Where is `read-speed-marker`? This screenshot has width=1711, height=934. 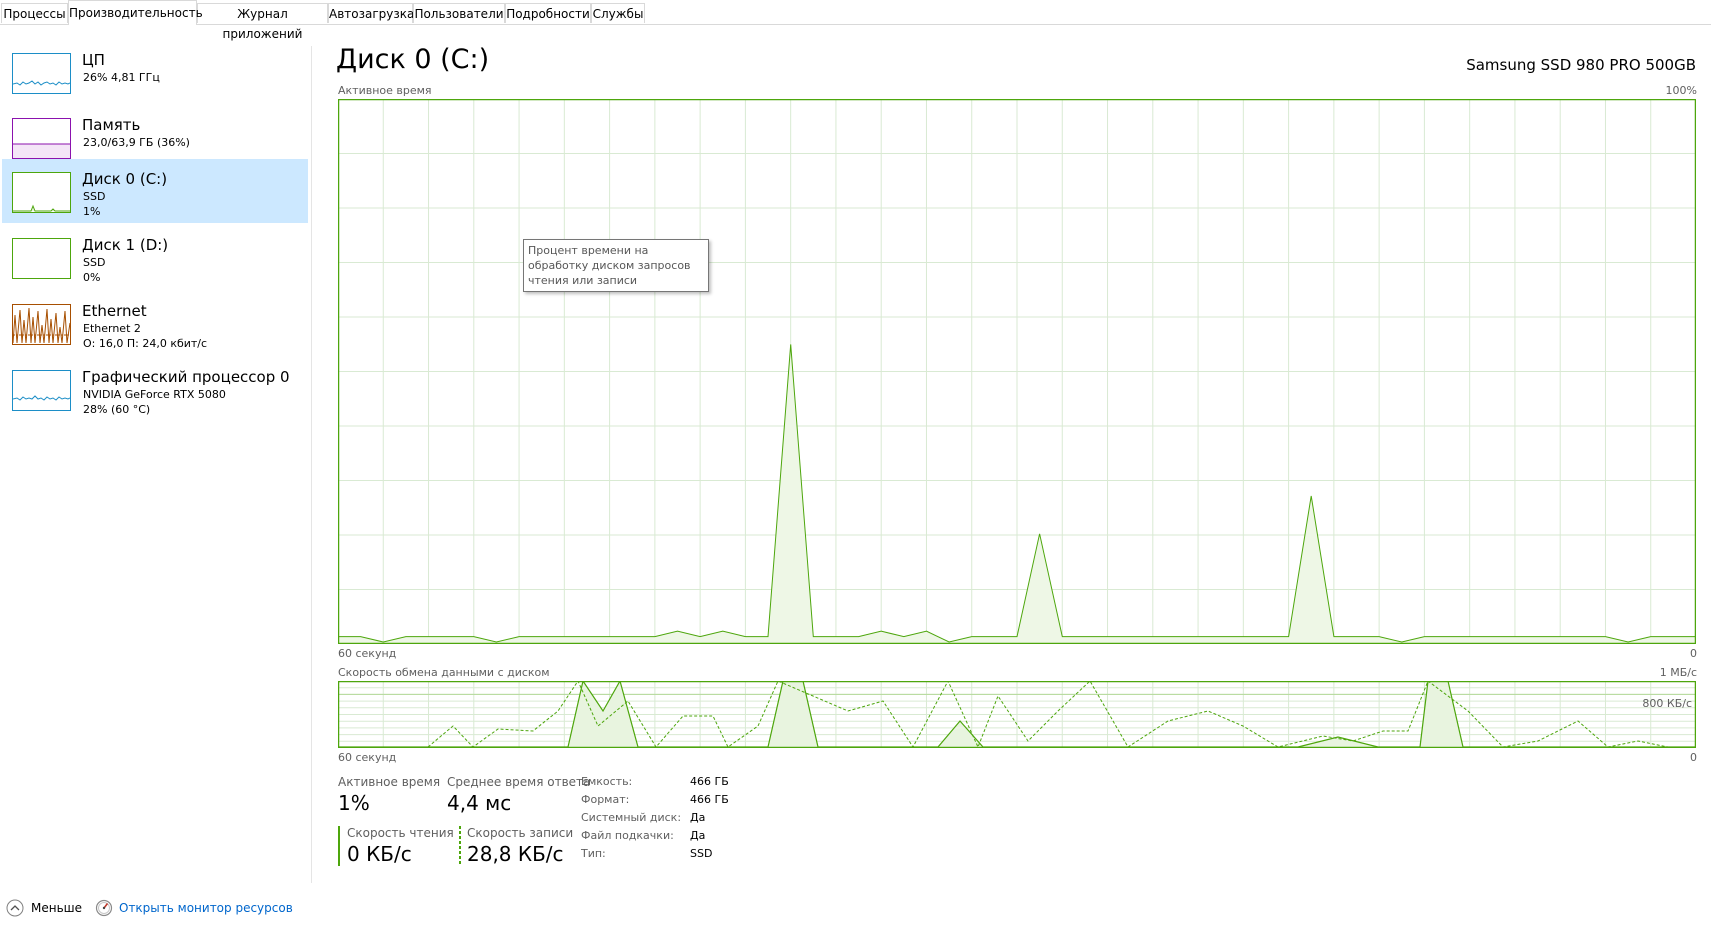
read-speed-marker is located at coordinates (339, 846).